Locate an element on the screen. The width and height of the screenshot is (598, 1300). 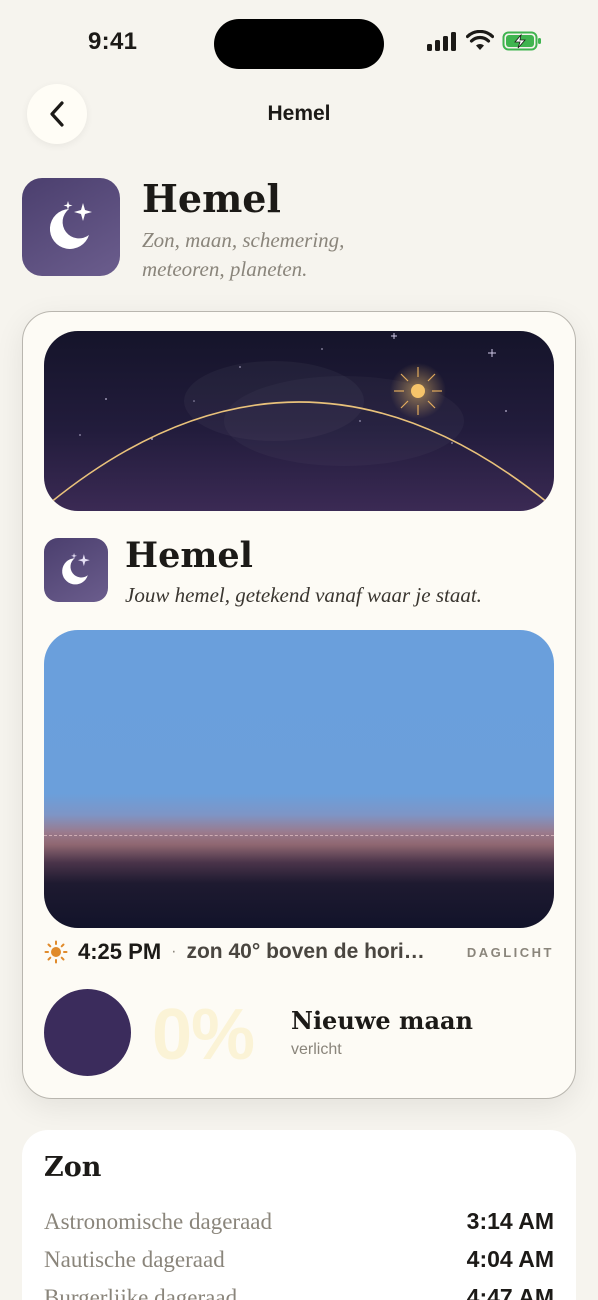
sun-time-value: 4:04 AM is located at coordinates (510, 1259).